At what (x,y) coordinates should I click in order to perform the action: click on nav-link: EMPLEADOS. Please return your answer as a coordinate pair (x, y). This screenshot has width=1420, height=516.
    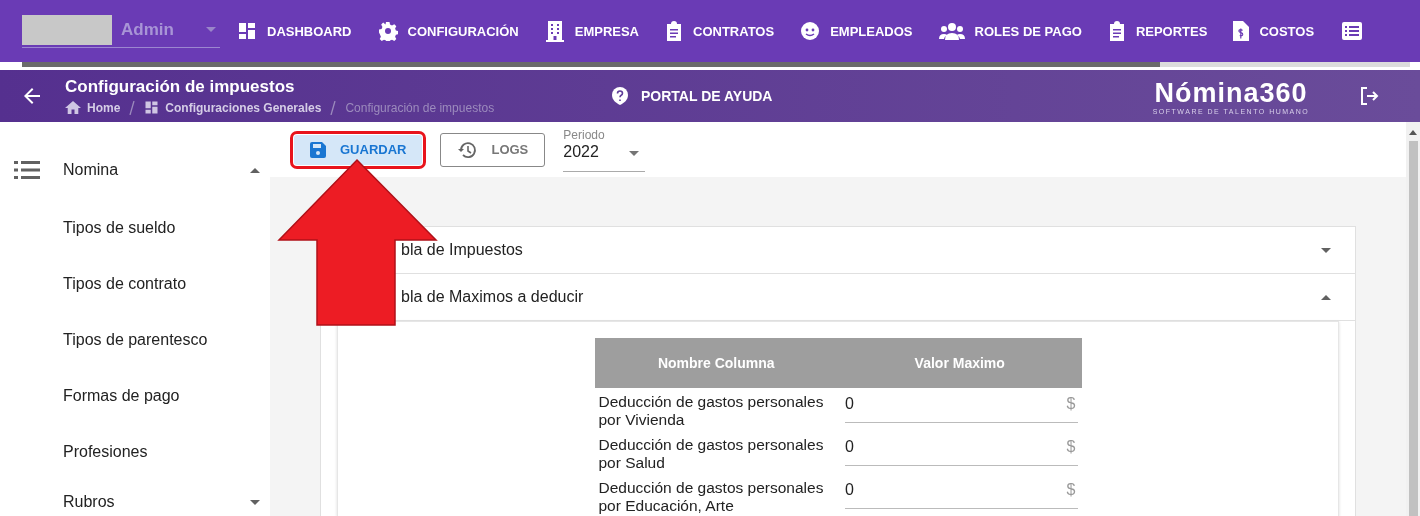
    Looking at the image, I should click on (856, 31).